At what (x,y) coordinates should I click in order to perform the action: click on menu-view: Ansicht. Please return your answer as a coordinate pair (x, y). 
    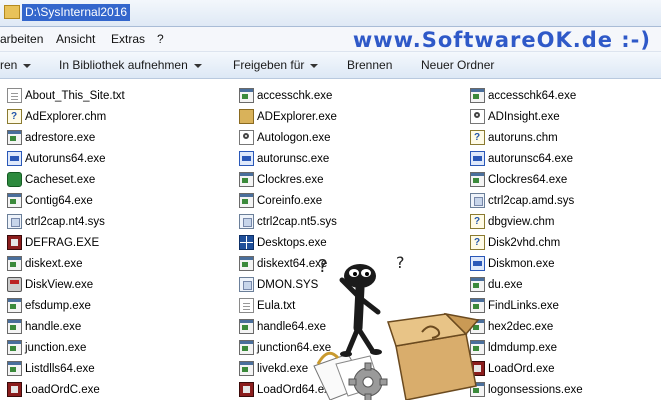
    Looking at the image, I should click on (75, 39).